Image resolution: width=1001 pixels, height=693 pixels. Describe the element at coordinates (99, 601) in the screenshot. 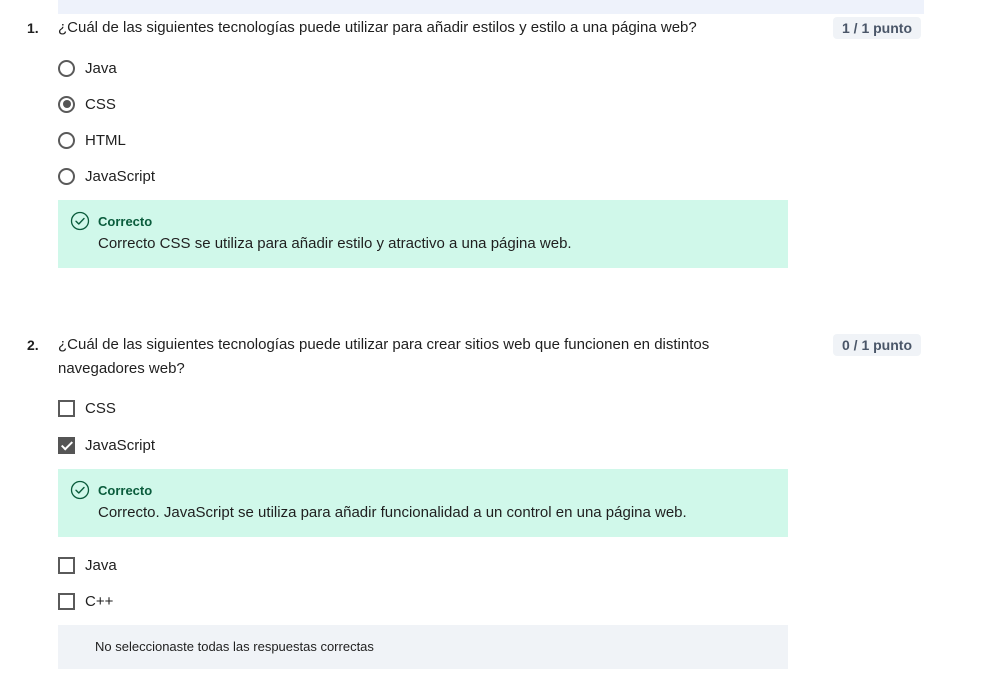

I see `option-label: C++` at that location.